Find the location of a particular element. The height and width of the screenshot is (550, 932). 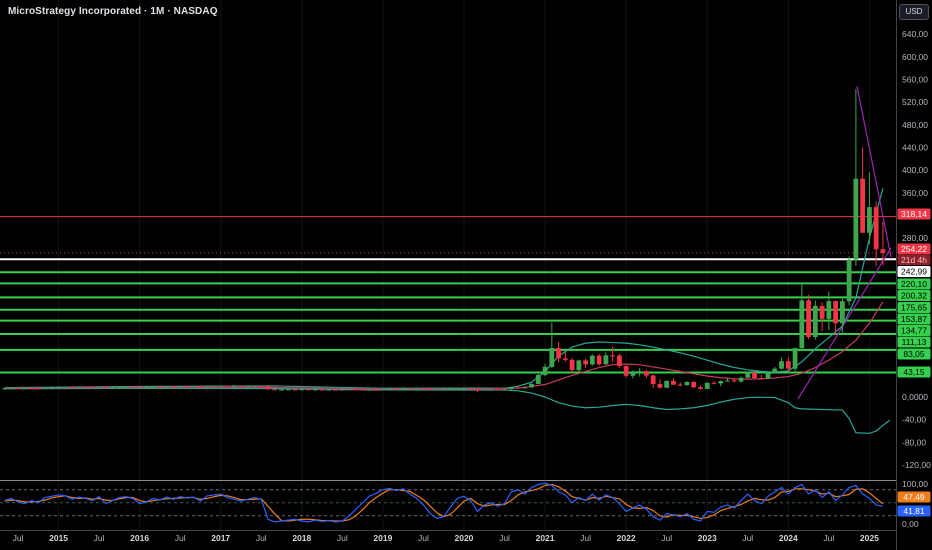

price-level-badge-label: 220,10 is located at coordinates (914, 284).